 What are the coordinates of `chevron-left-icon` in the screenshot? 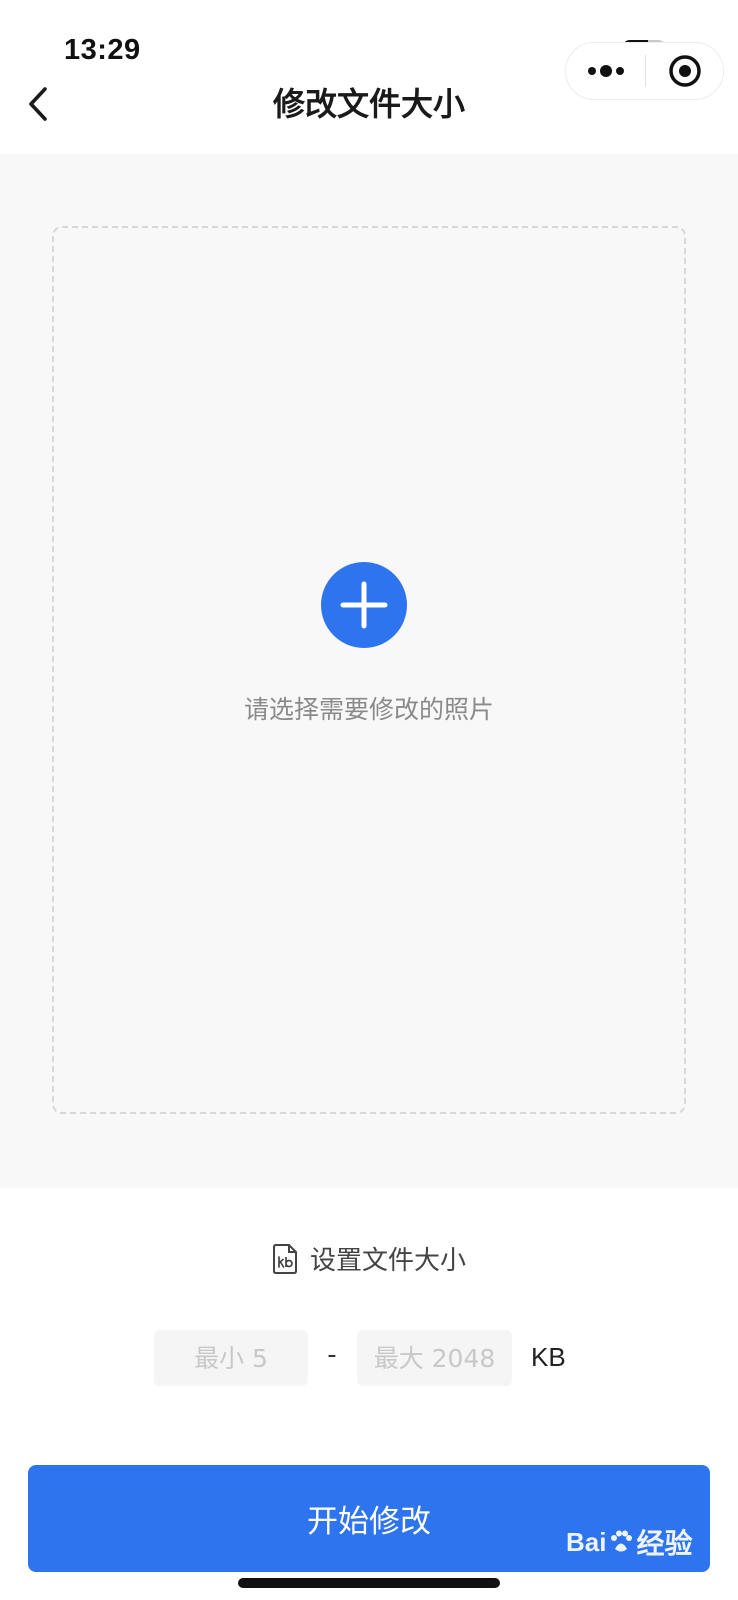 It's located at (38, 104).